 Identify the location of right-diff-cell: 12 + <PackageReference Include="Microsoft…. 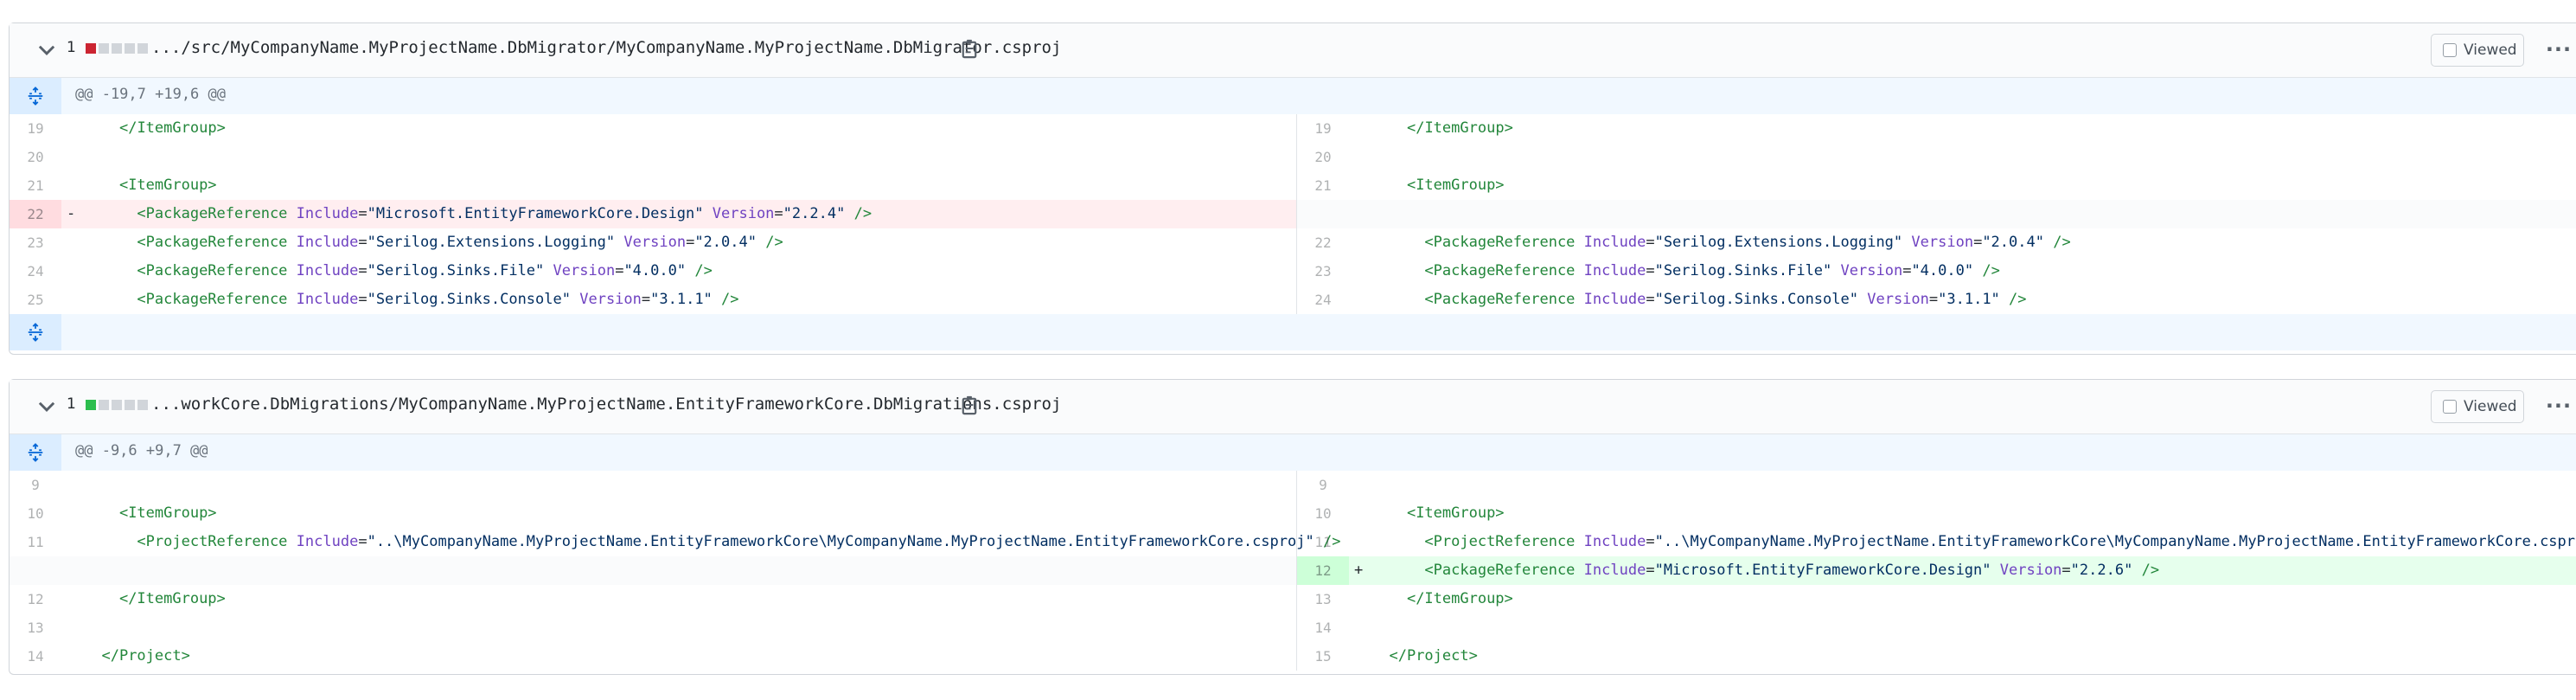
(1936, 570).